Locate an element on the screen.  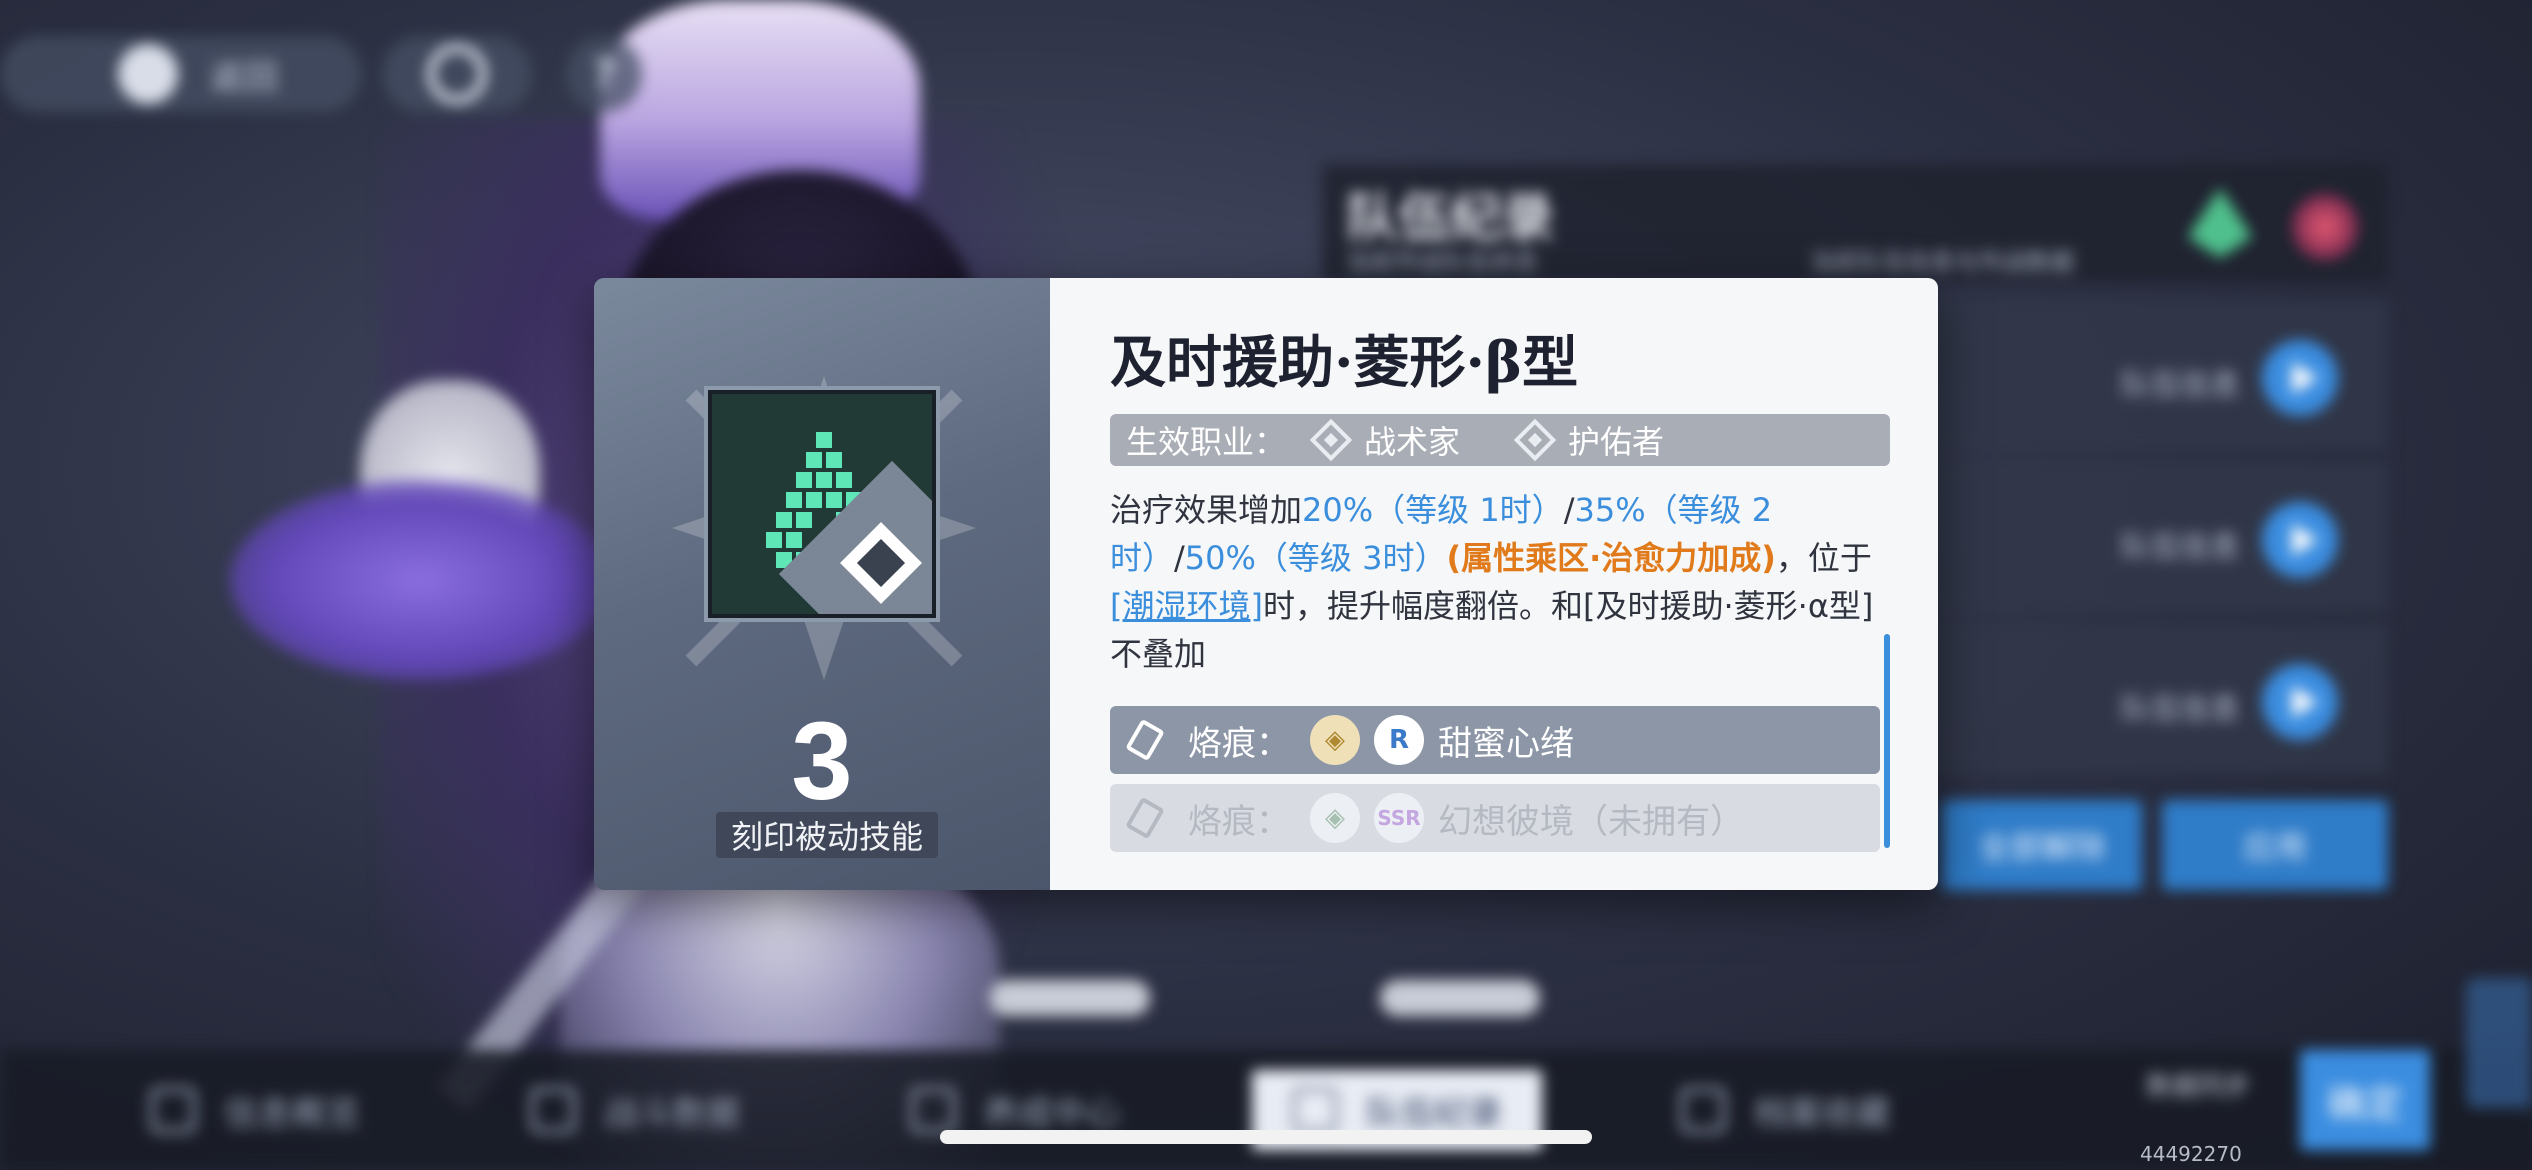
back-label: 返回 is located at coordinates (244, 77).